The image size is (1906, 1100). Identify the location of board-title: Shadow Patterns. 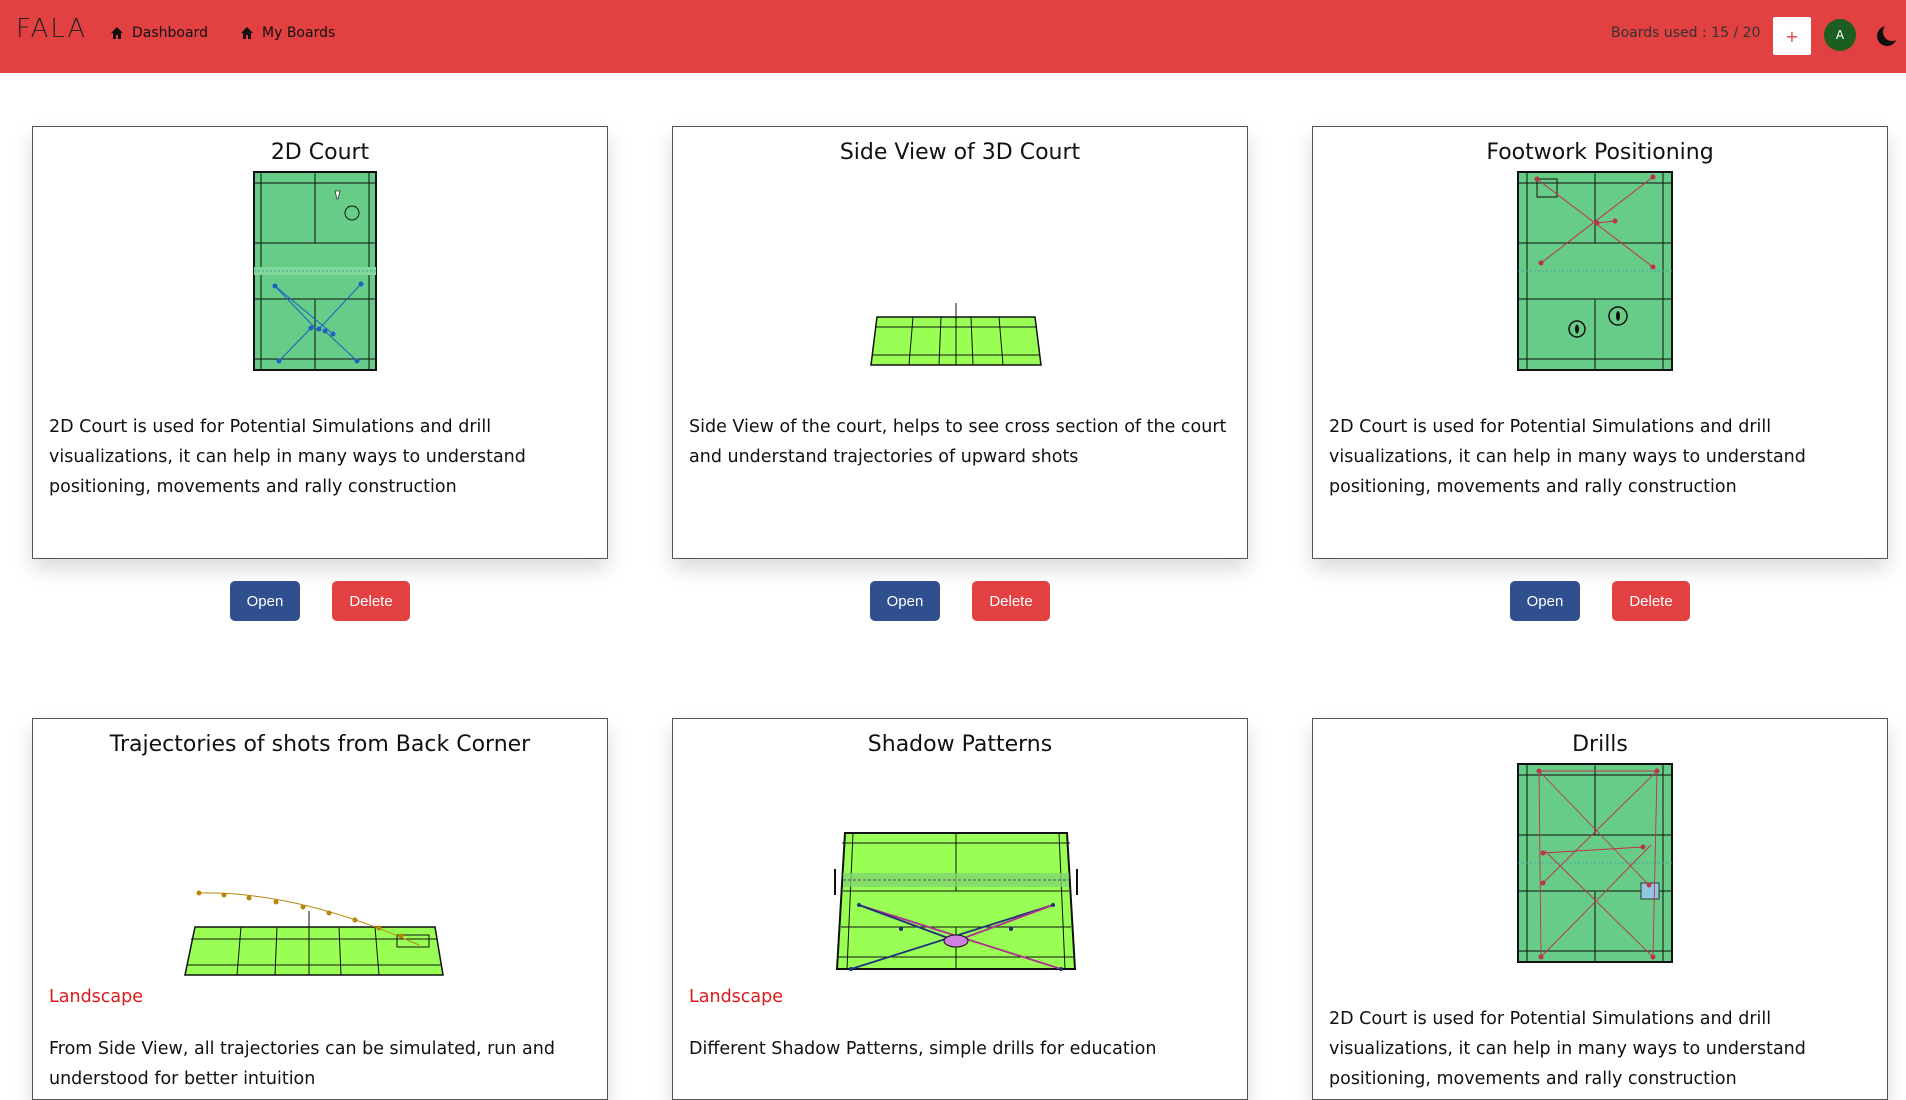
(960, 744).